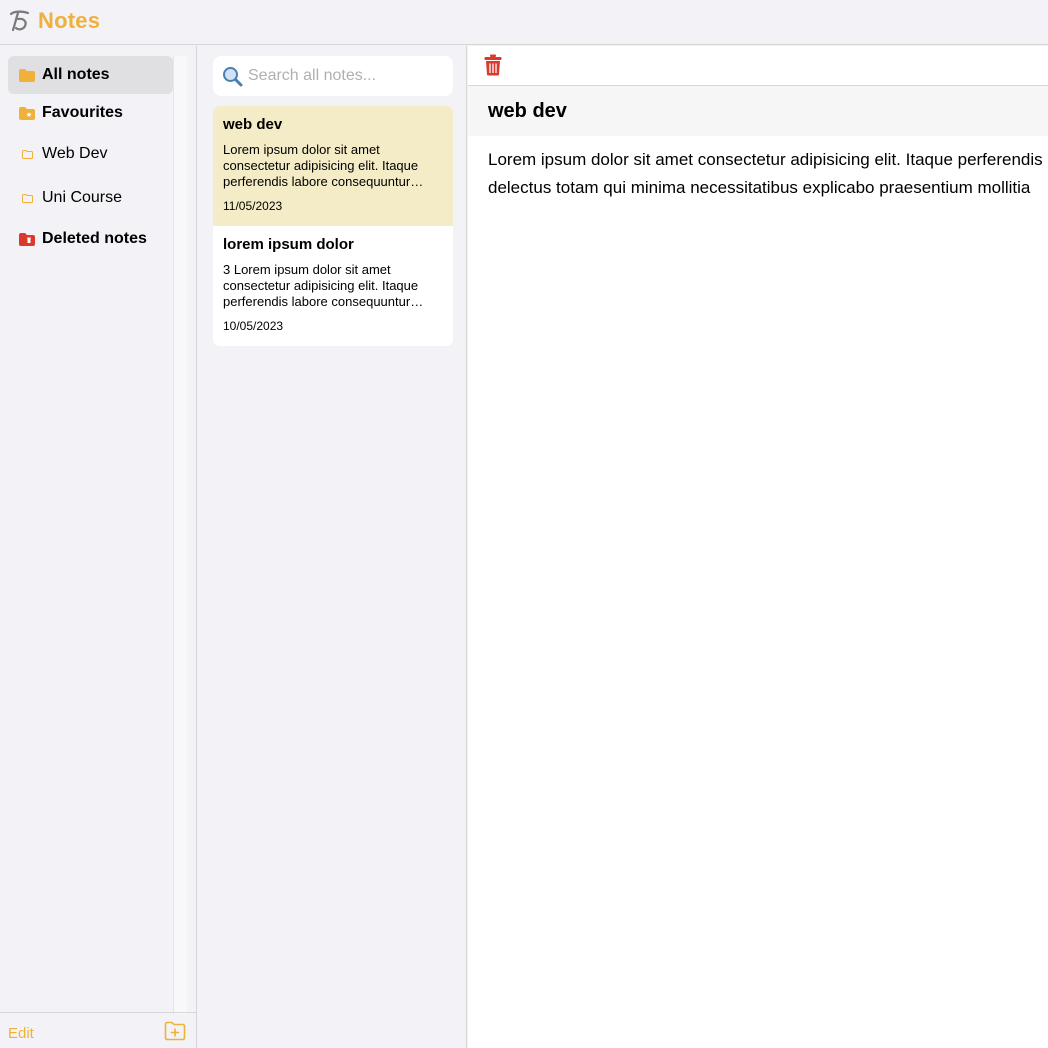  What do you see at coordinates (180, 535) in the screenshot?
I see `sidebar-scrollbar` at bounding box center [180, 535].